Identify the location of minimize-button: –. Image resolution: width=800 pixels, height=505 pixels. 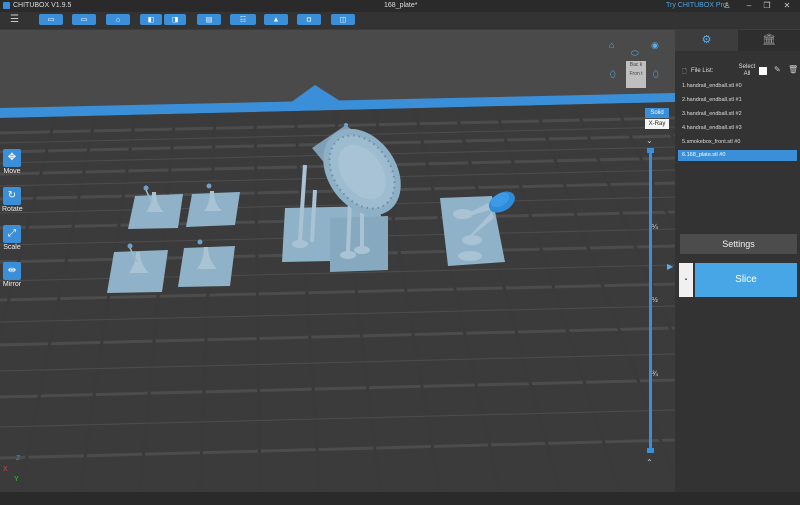
(749, 6).